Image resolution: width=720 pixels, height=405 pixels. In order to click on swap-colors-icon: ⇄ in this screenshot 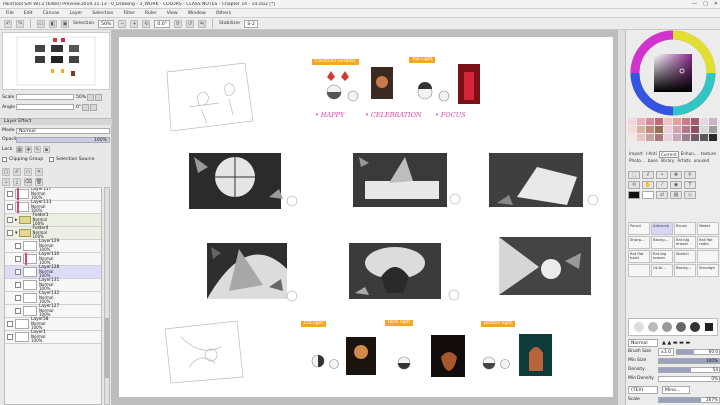, I will do `click(662, 195)`.